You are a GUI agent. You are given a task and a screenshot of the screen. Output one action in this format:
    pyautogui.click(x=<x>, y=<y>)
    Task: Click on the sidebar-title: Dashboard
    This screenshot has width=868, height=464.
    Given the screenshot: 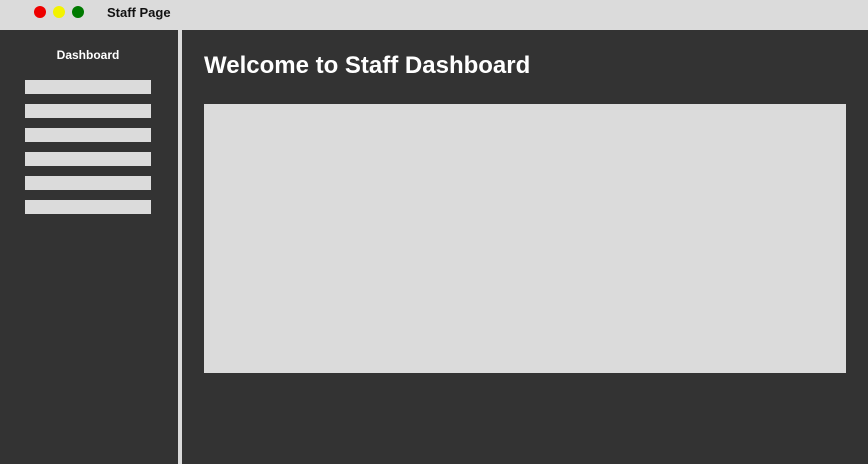 What is the action you would take?
    pyautogui.click(x=88, y=55)
    